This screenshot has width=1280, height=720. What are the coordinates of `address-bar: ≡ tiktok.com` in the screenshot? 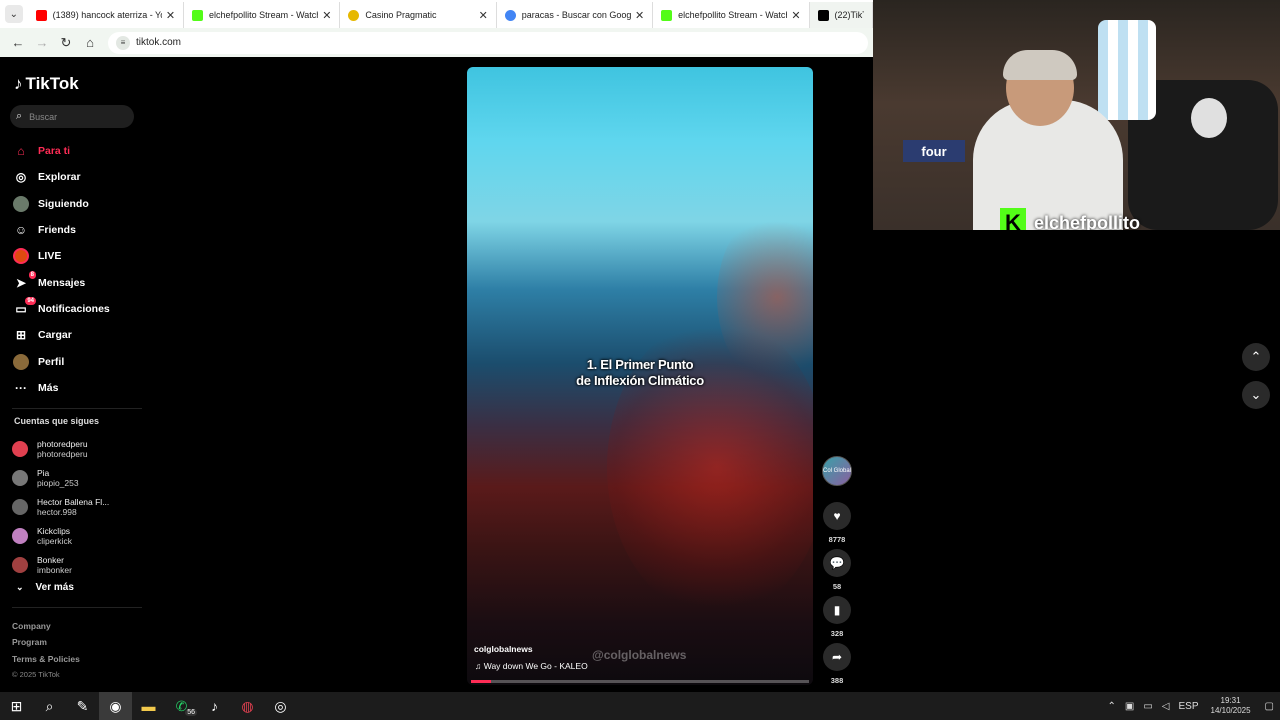 It's located at (488, 42).